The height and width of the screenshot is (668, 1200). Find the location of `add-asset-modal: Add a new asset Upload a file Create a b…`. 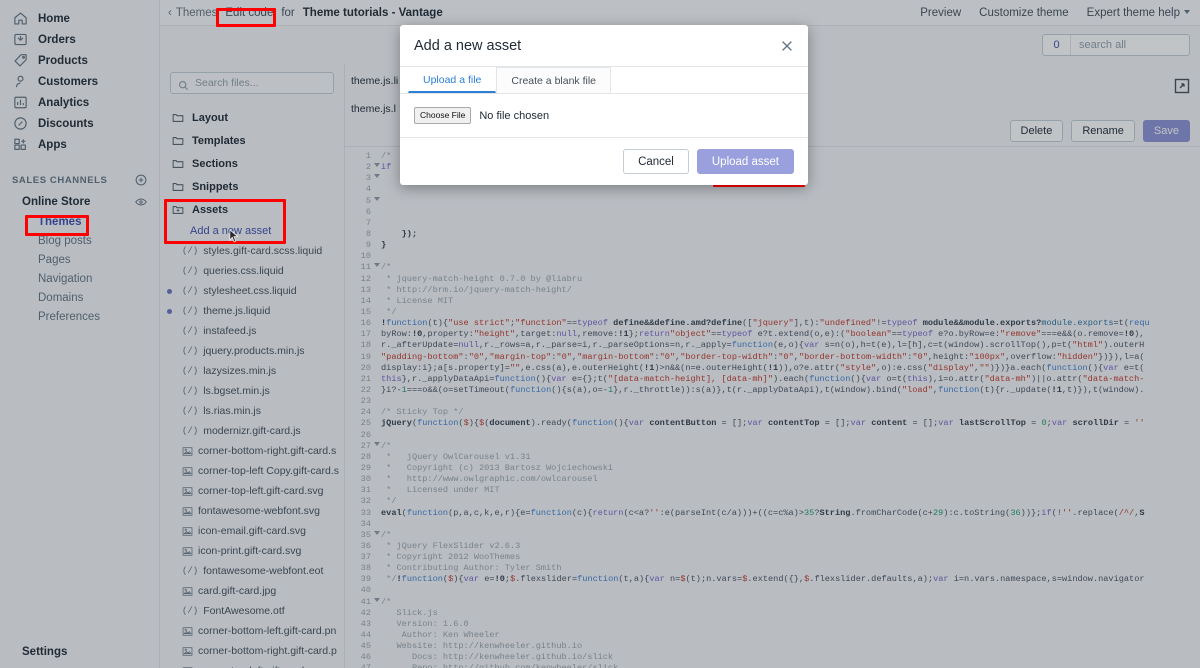

add-asset-modal: Add a new asset Upload a file Create a b… is located at coordinates (604, 105).